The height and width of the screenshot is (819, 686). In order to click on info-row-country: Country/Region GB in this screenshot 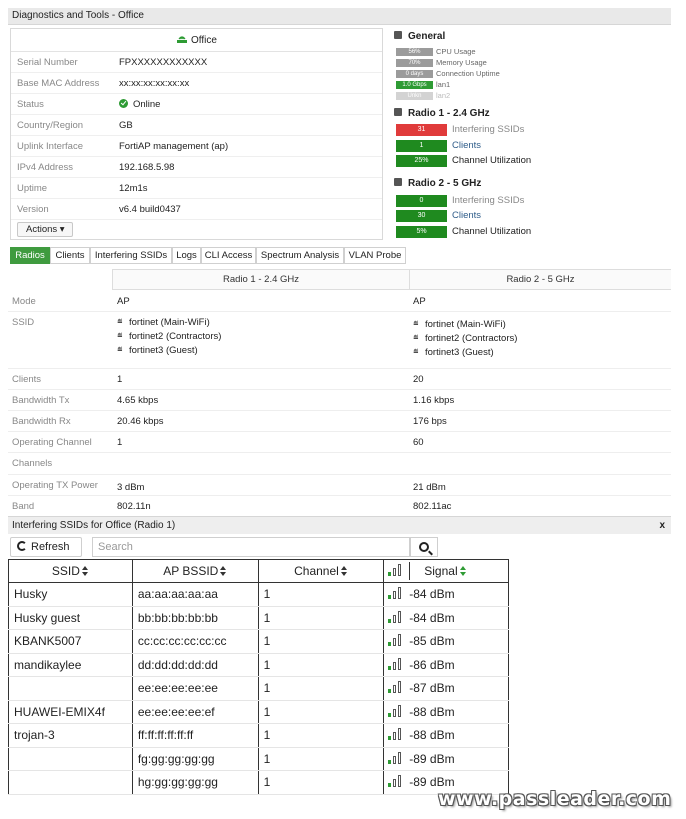, I will do `click(196, 125)`.